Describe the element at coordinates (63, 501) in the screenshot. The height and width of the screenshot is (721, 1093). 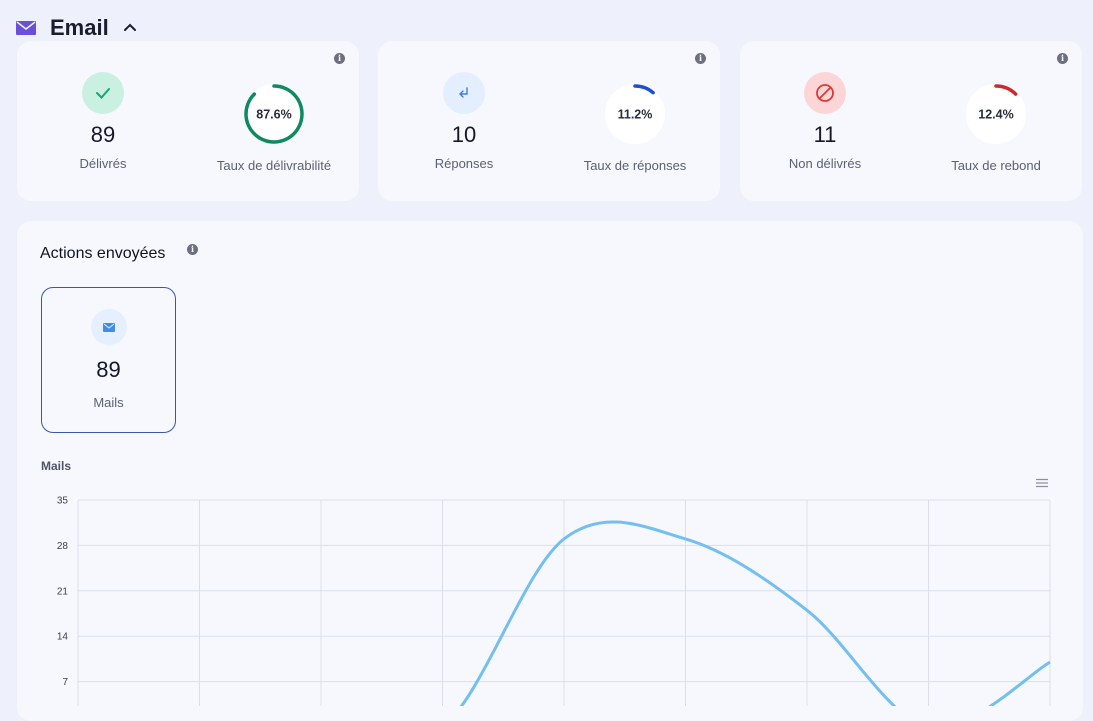
I see `y-tick-label: 35` at that location.